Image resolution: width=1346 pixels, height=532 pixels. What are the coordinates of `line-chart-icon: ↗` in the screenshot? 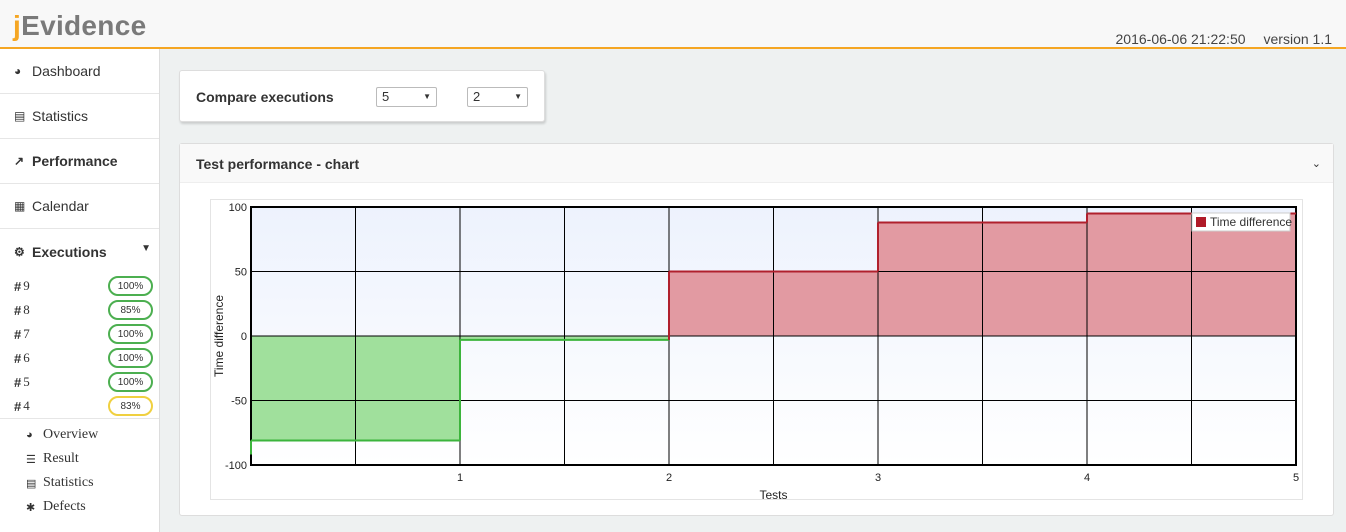 It's located at (19, 161).